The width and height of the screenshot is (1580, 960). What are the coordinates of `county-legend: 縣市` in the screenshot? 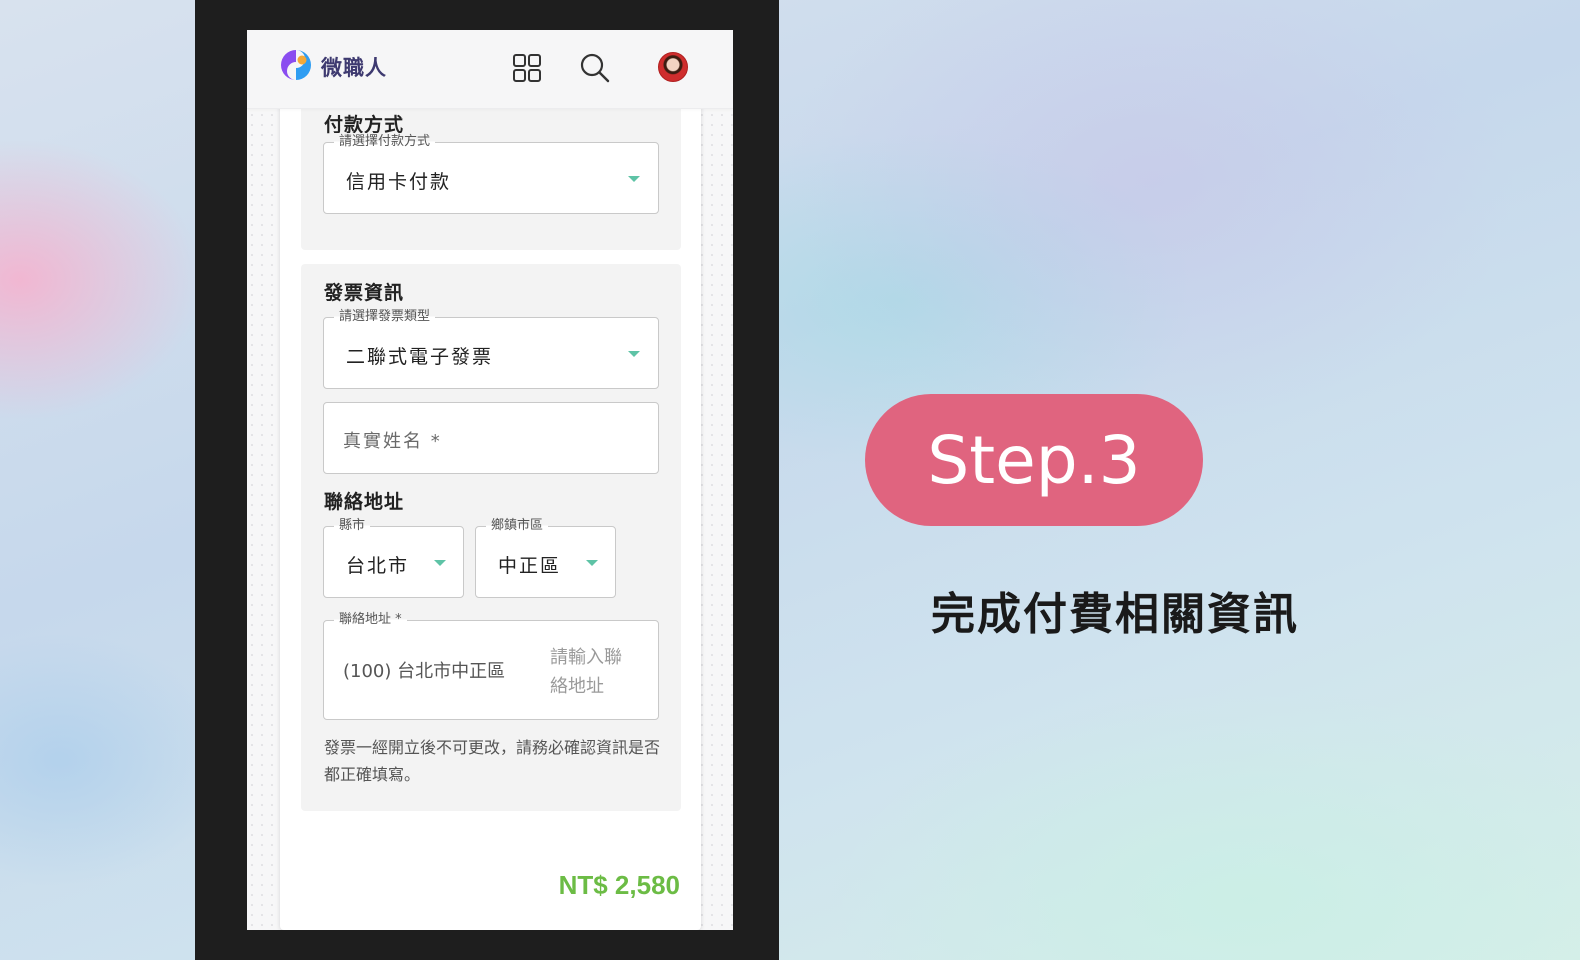 It's located at (352, 525).